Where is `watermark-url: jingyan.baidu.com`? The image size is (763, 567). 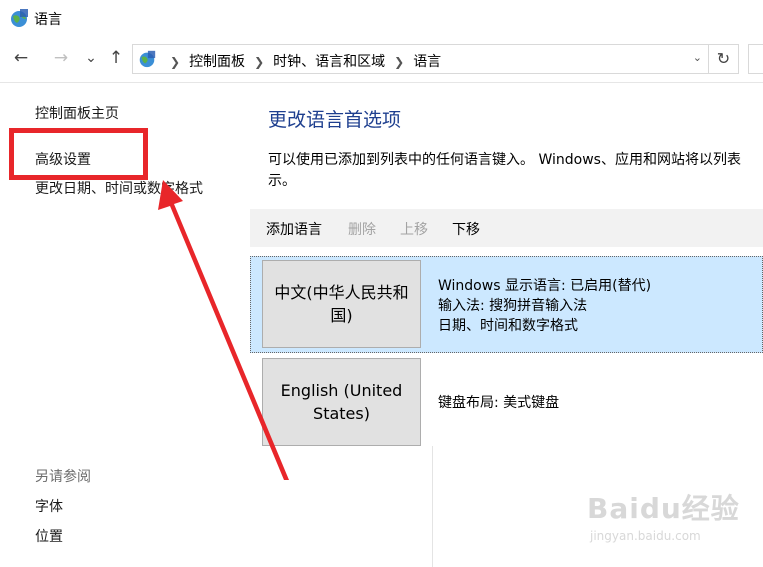
watermark-url: jingyan.baidu.com is located at coordinates (645, 536).